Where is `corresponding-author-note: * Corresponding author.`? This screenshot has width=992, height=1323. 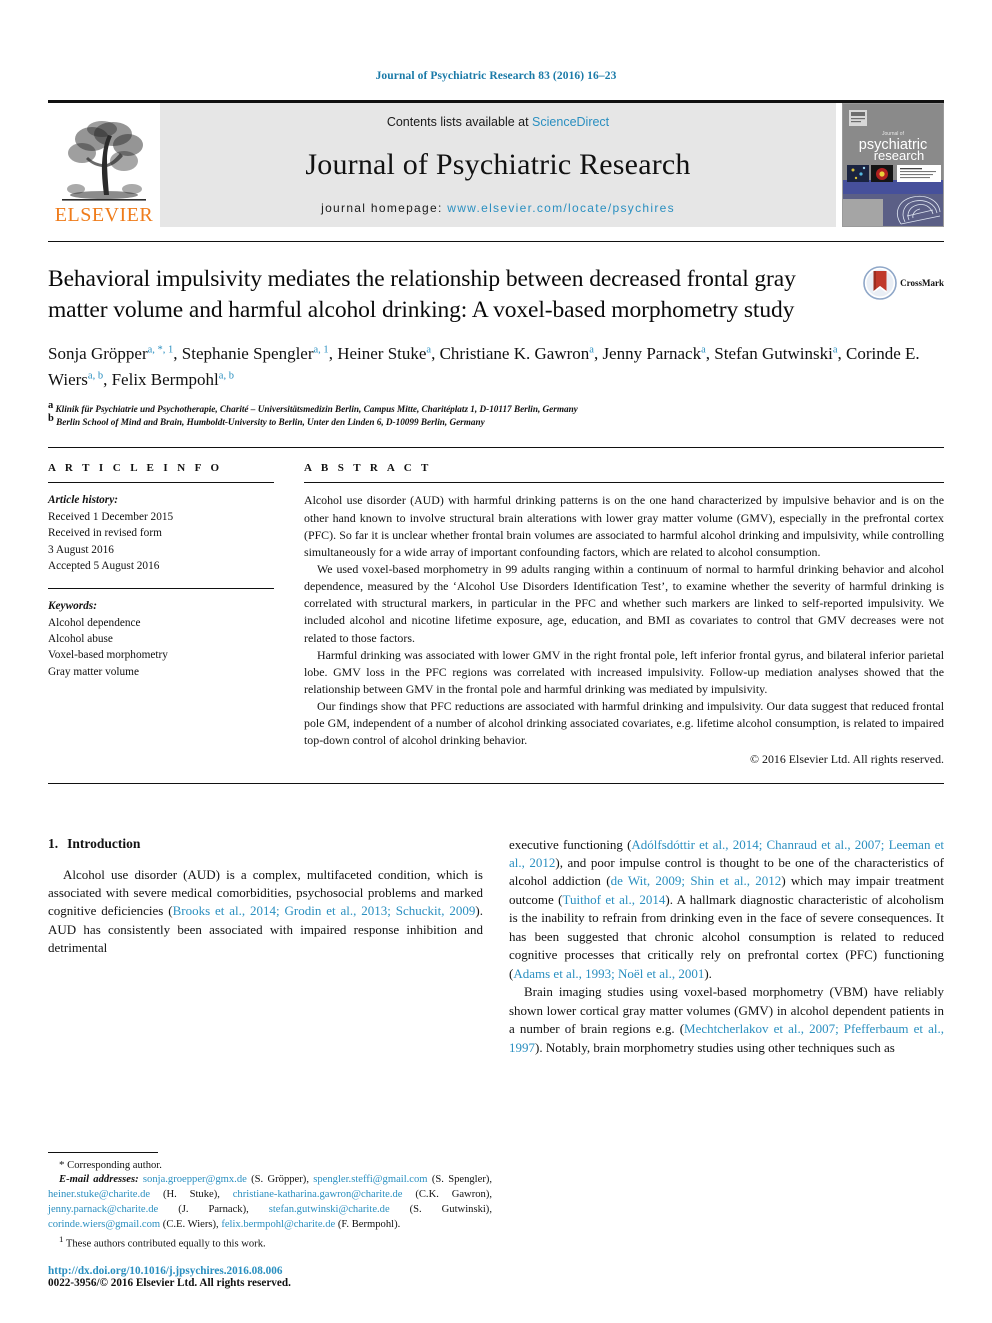
corresponding-author-note: * Corresponding author. is located at coordinates (270, 1166).